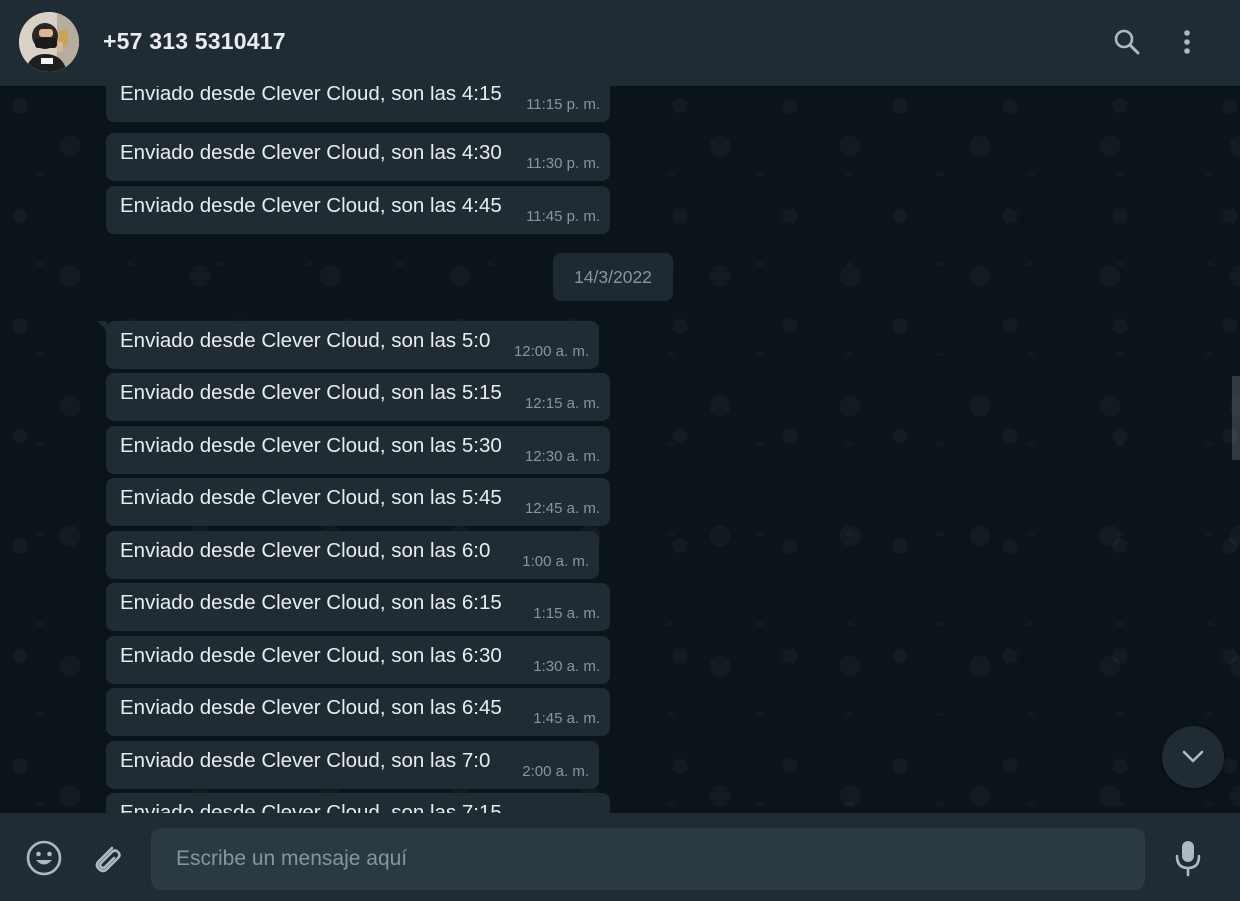 The height and width of the screenshot is (901, 1240). I want to click on message-text: Enviado desde Clever Cloud, son las 6:0, so click(305, 550).